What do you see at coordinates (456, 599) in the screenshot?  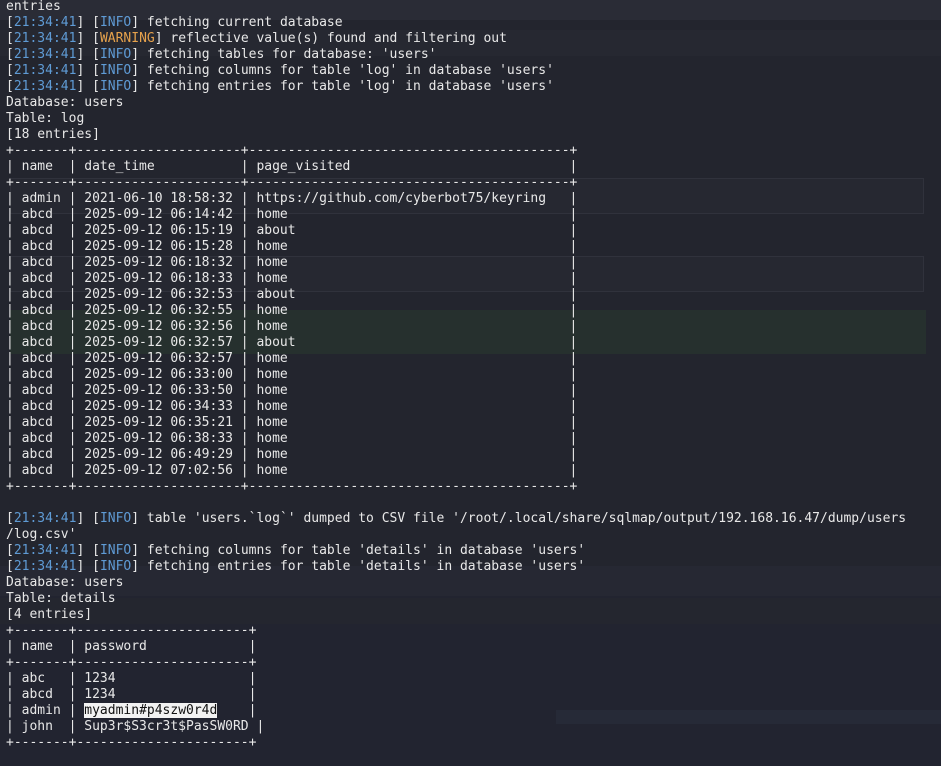 I see `terminal-line: Table: details` at bounding box center [456, 599].